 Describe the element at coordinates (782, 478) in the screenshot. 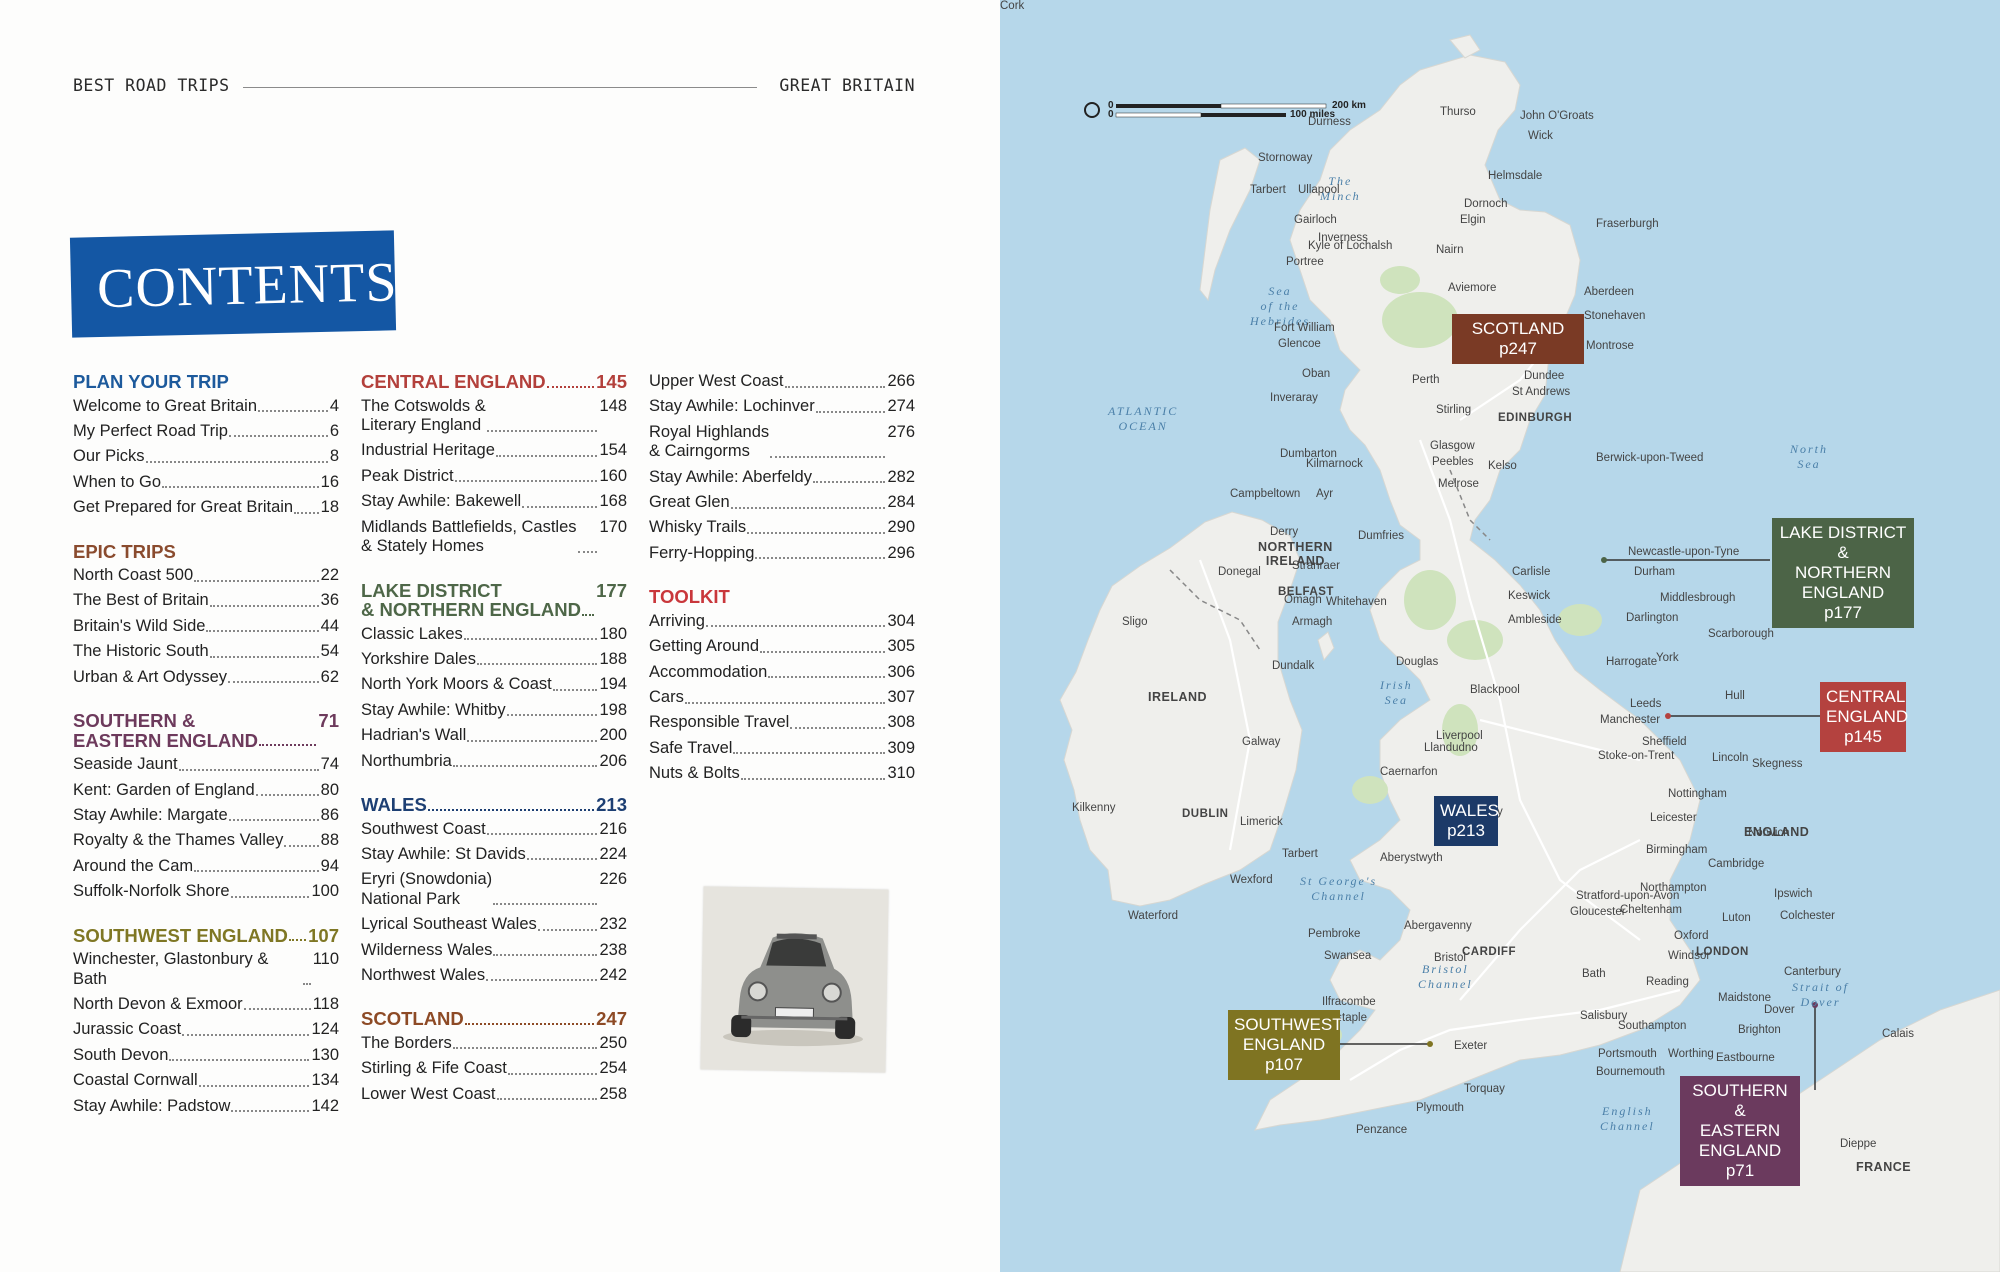

I see `toc-entry: Stay Awhile: Aberfeldy 282` at that location.